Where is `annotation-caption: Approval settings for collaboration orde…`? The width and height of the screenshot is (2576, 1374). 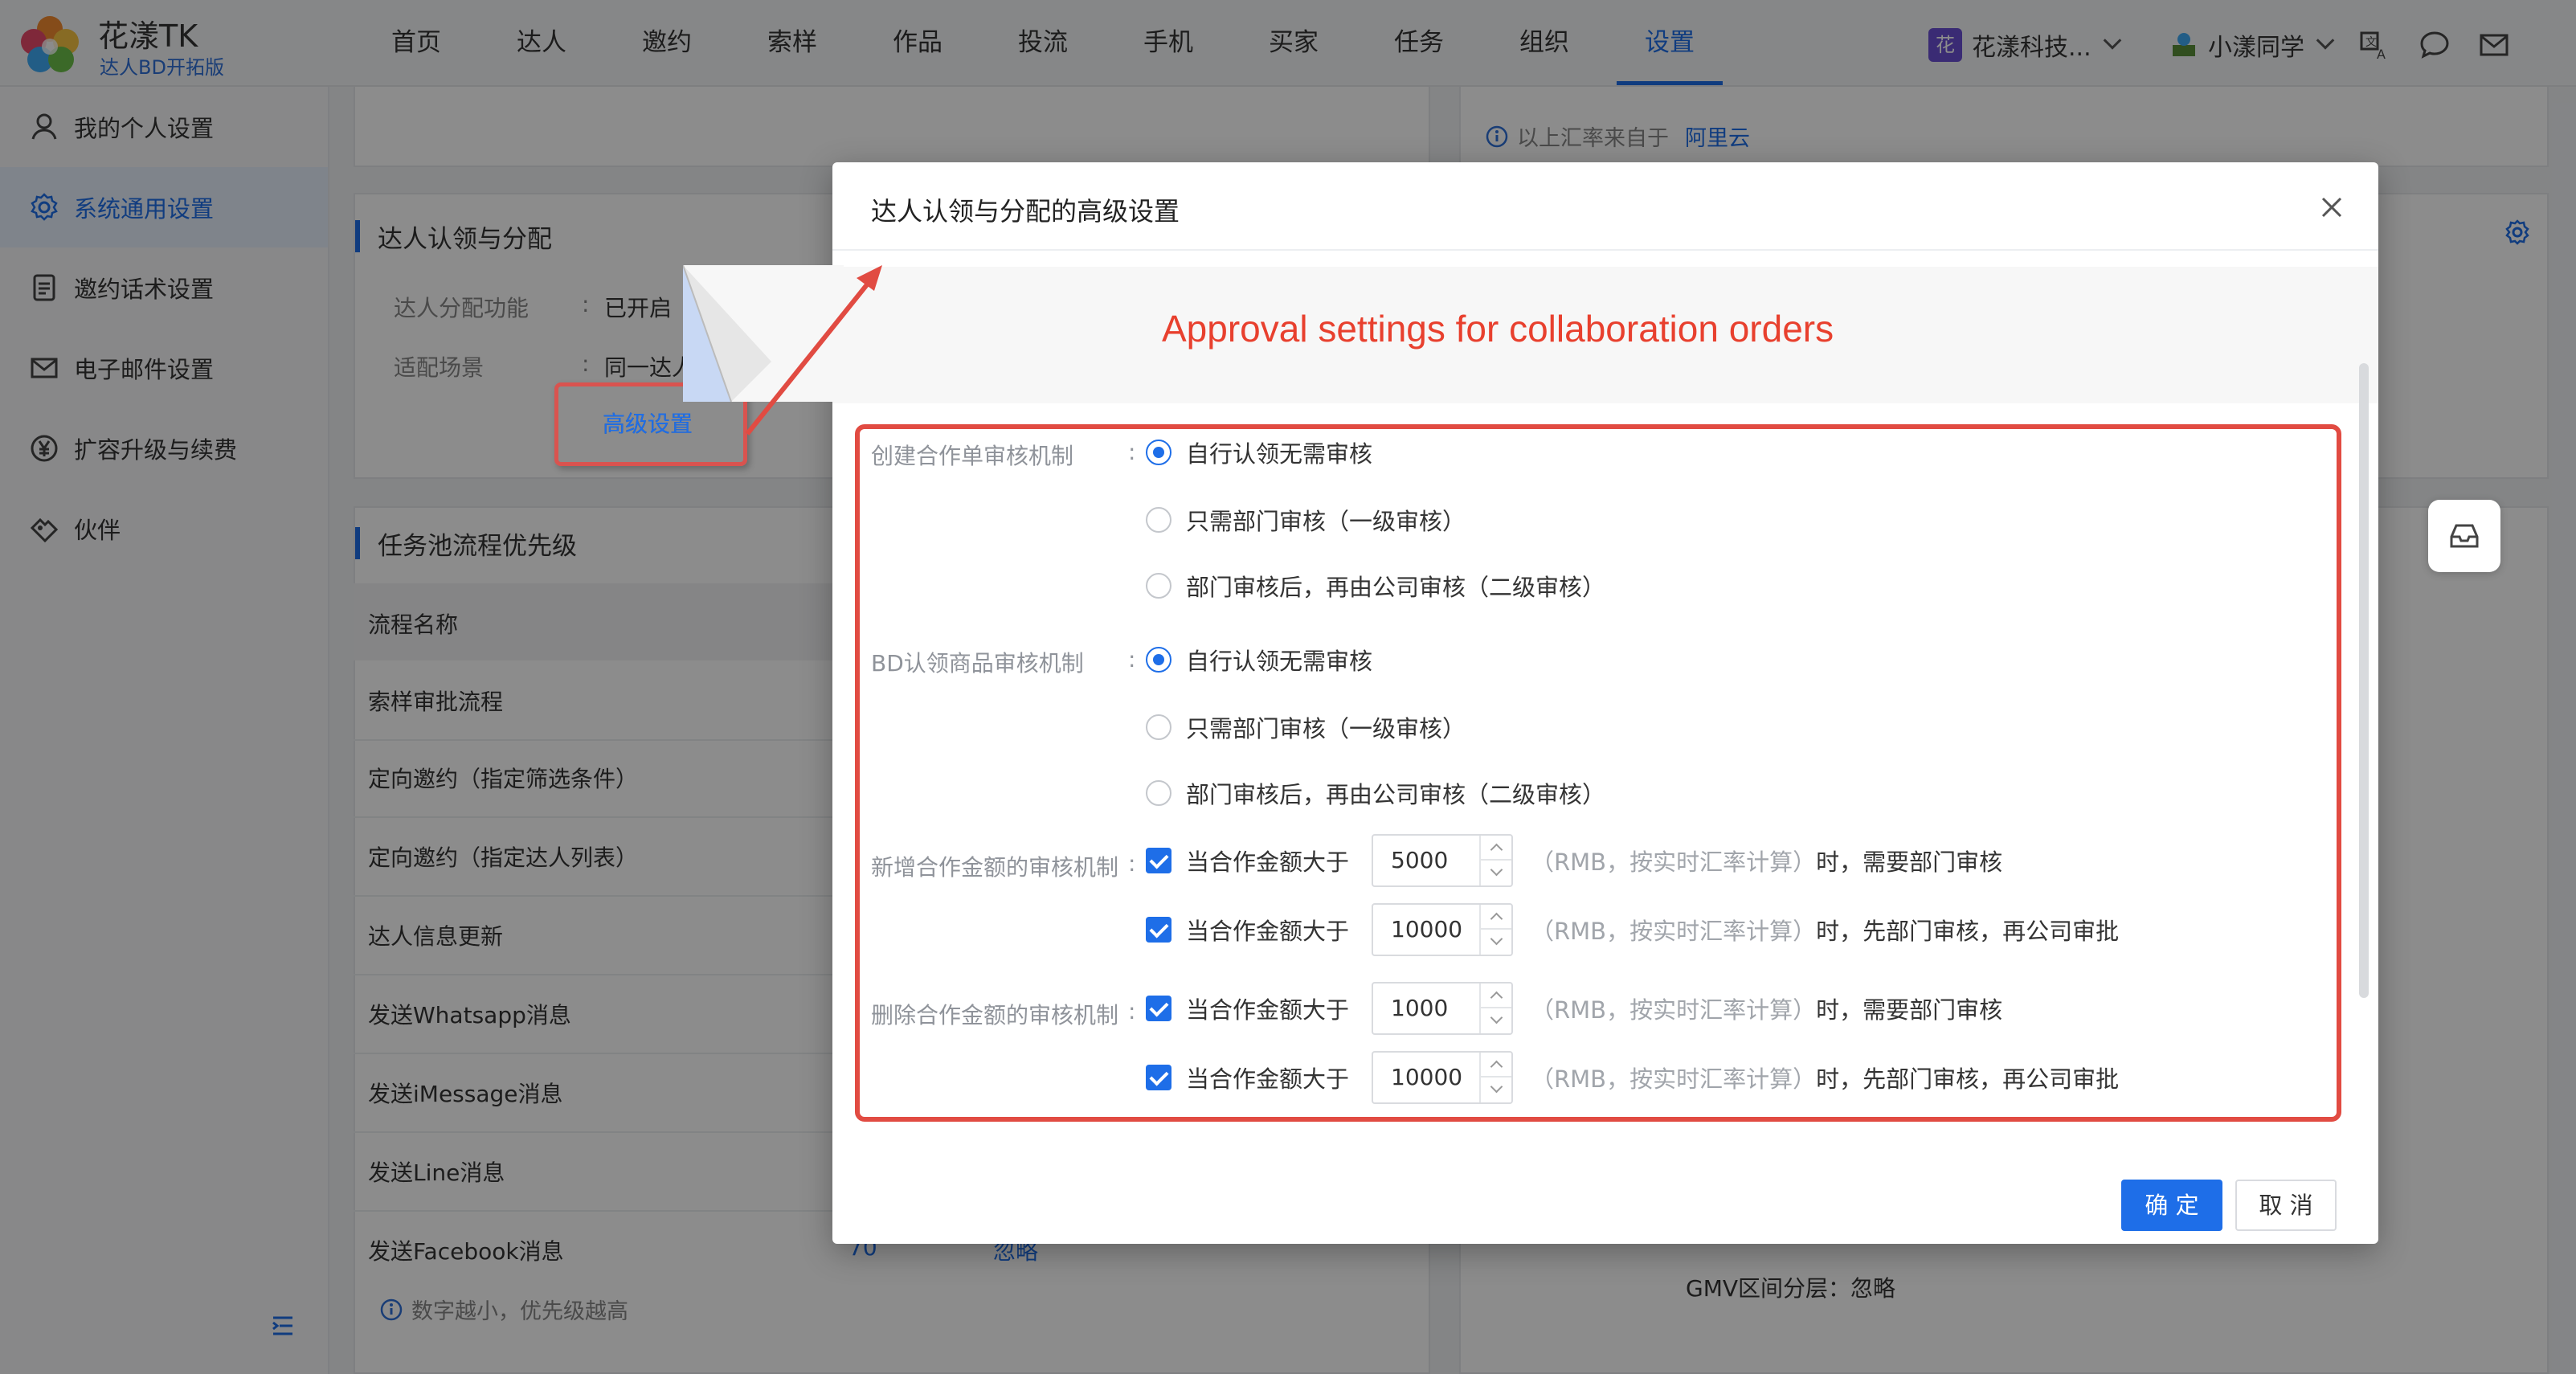 annotation-caption: Approval settings for collaboration orde… is located at coordinates (1498, 329).